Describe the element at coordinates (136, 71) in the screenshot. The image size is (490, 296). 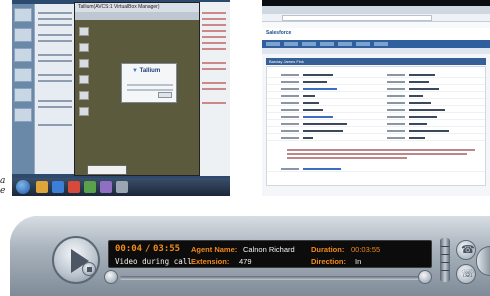
I see `tallium-logo-icon: ▼` at that location.